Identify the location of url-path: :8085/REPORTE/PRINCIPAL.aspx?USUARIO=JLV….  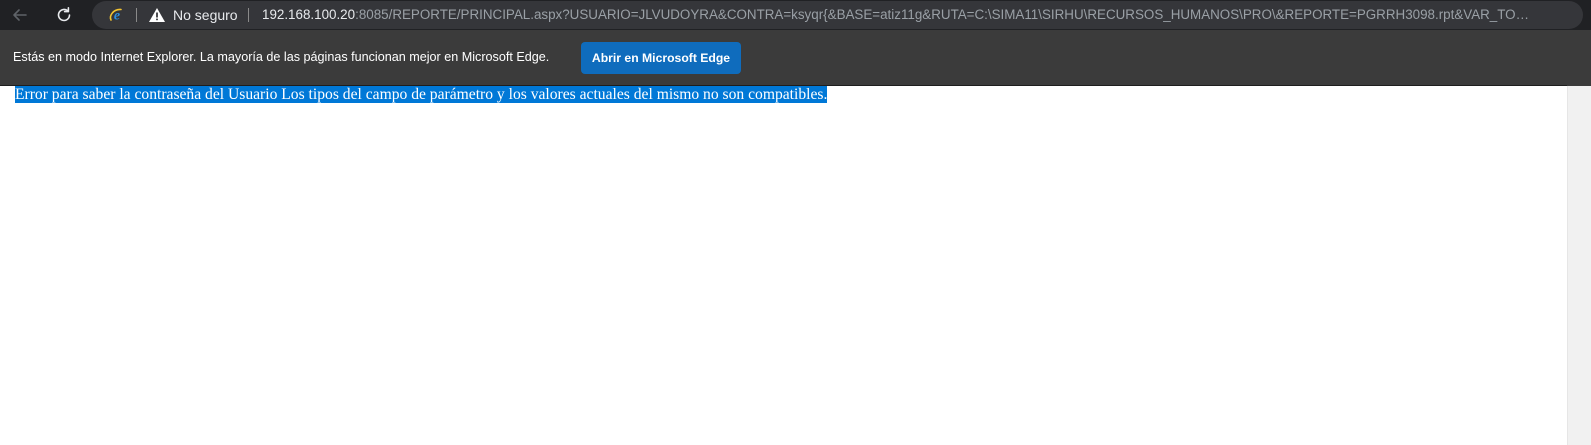
(943, 14).